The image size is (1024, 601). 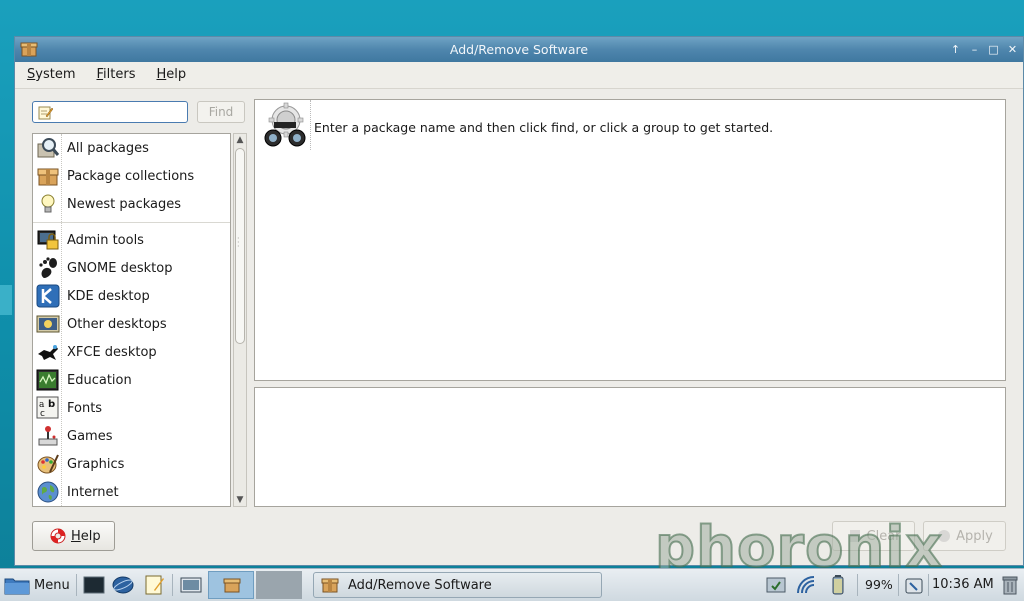 I want to click on desktop-icon, so click(x=48, y=324).